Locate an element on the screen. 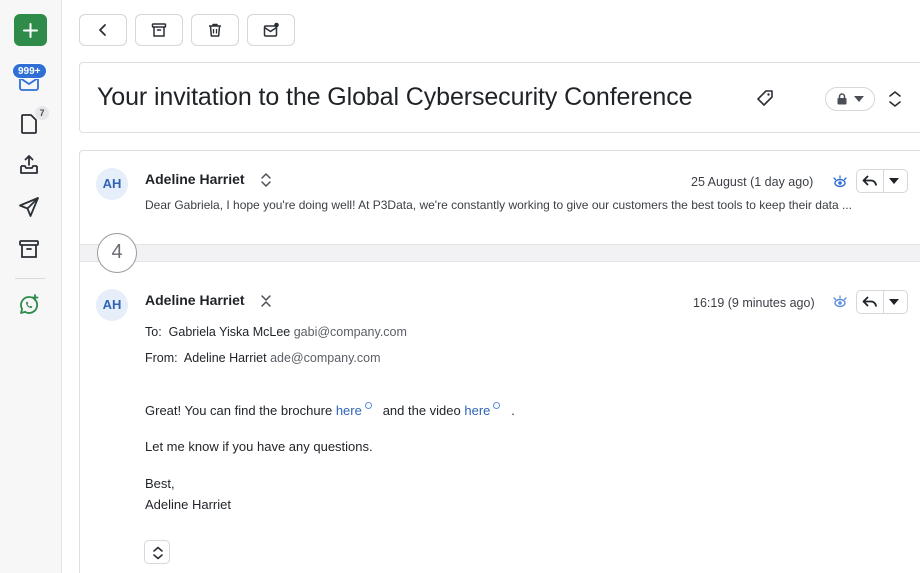 The image size is (920, 573). body-signature: Adeline Harriet is located at coordinates (188, 504).